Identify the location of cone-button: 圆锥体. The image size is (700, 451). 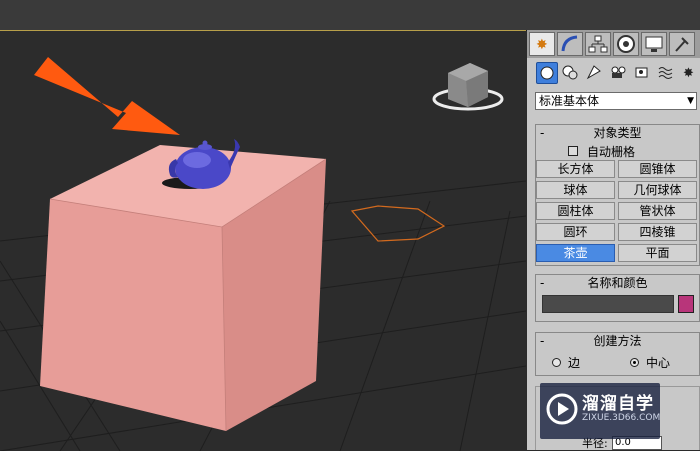
(657, 169).